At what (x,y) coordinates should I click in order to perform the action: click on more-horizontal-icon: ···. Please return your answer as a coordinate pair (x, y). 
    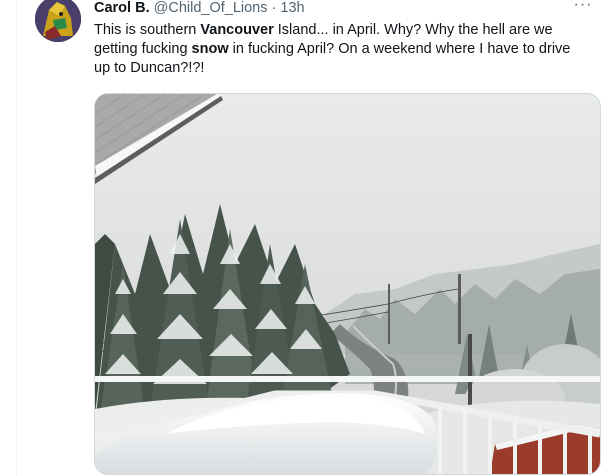
    Looking at the image, I should click on (583, 6).